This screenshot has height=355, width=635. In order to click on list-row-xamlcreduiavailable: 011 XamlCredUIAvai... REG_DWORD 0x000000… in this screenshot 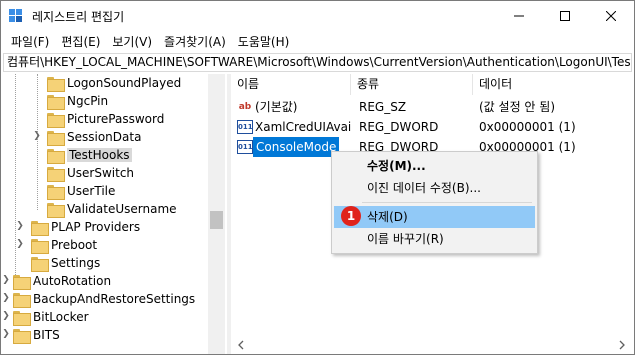, I will do `click(432, 127)`.